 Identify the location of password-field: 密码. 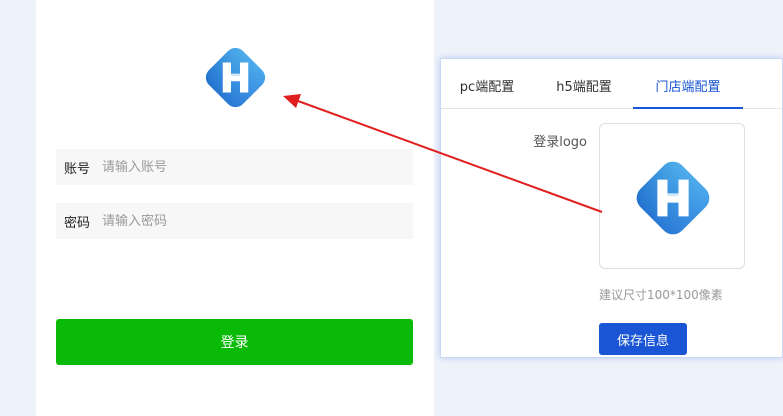
(234, 221).